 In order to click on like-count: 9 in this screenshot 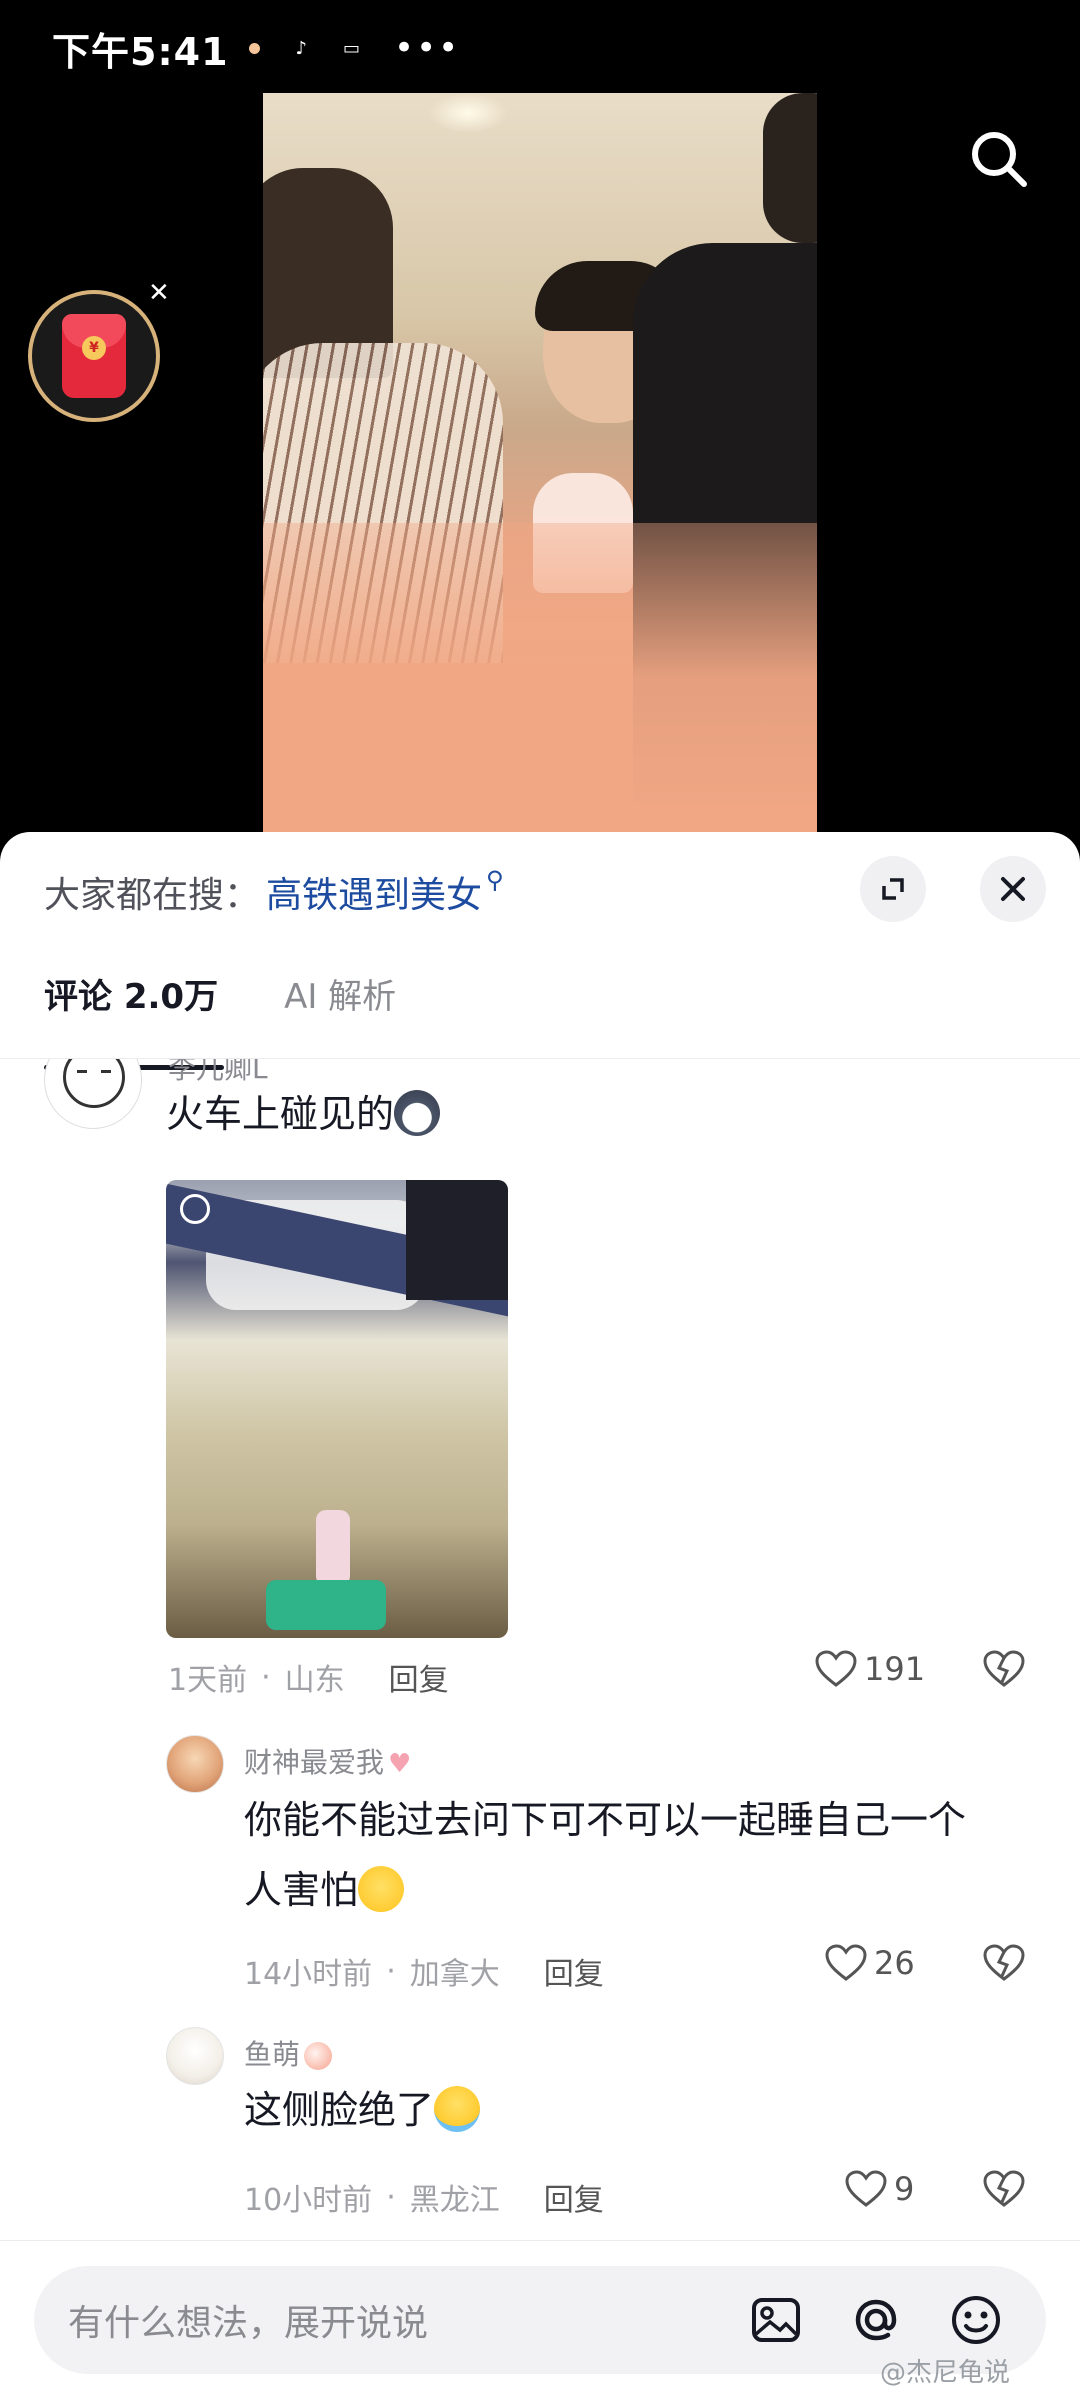, I will do `click(904, 2189)`.